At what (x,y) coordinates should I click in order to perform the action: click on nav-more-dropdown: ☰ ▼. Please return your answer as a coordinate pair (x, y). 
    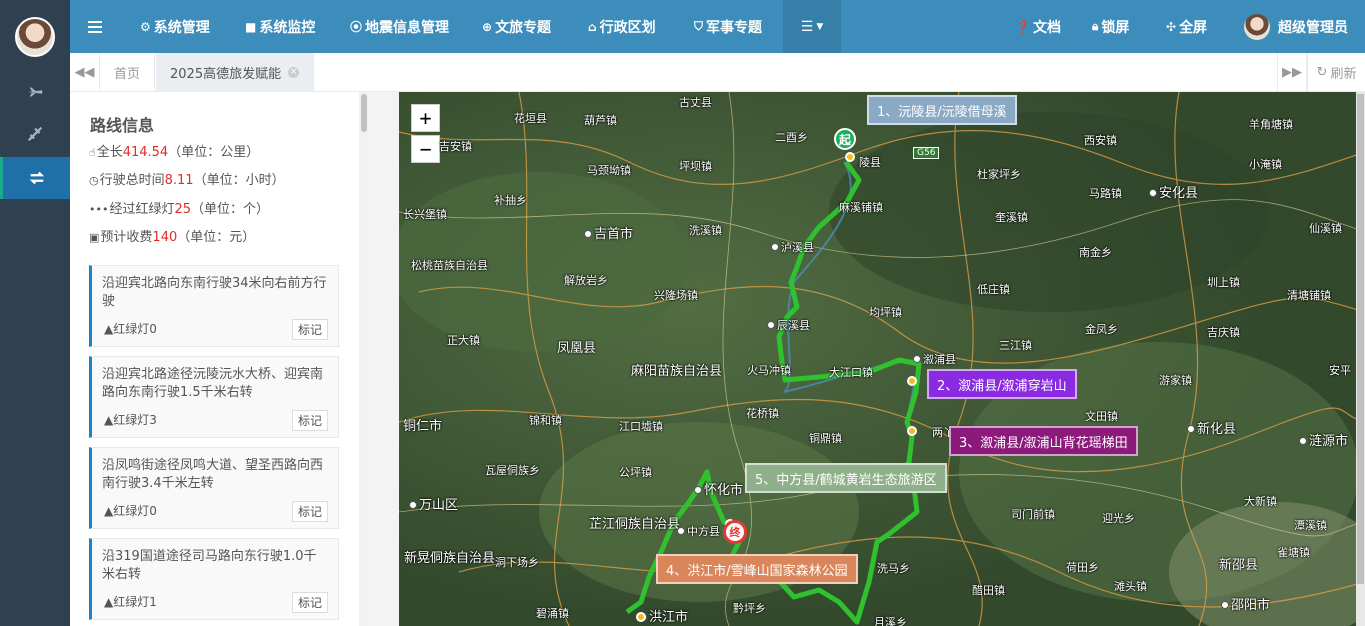
    Looking at the image, I should click on (812, 26).